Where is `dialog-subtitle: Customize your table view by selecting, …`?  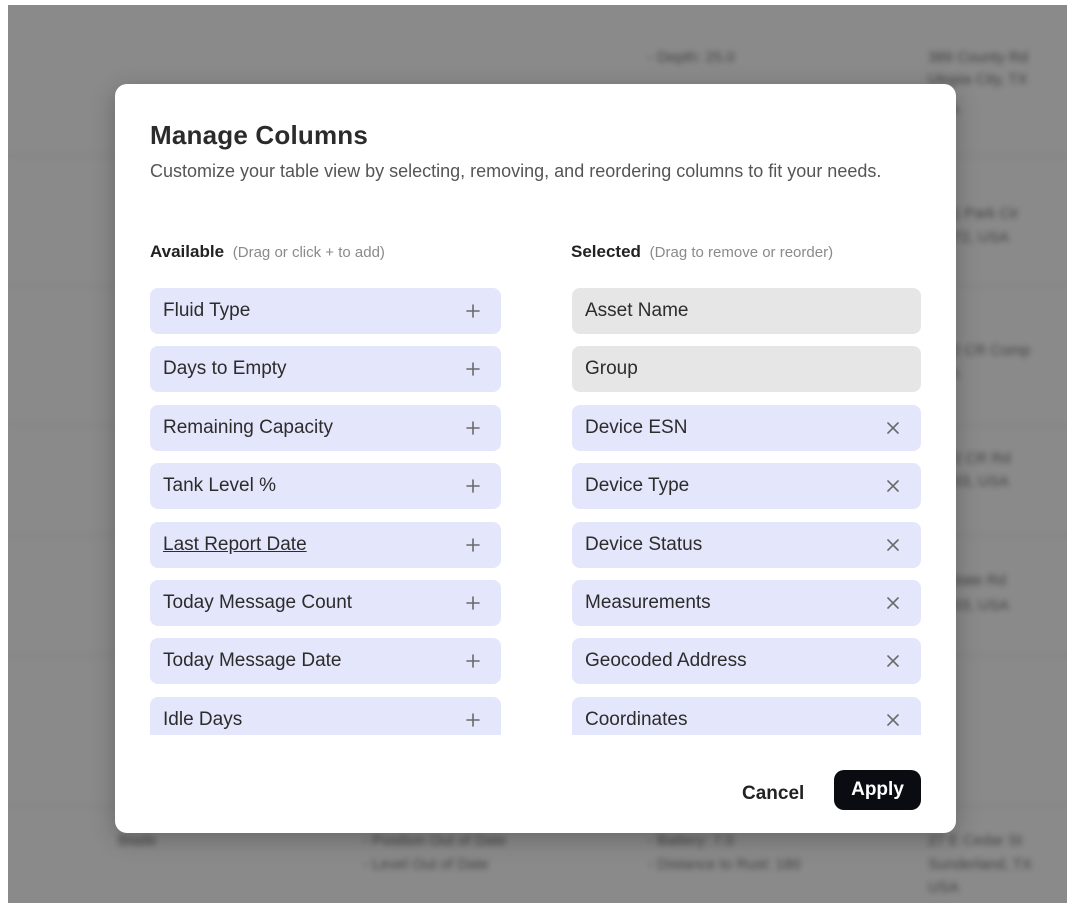 dialog-subtitle: Customize your table view by selecting, … is located at coordinates (516, 171).